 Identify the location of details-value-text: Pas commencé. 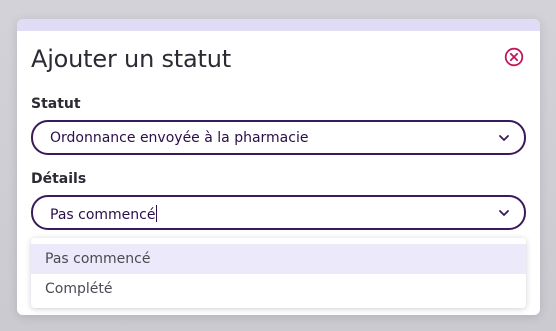
(103, 215).